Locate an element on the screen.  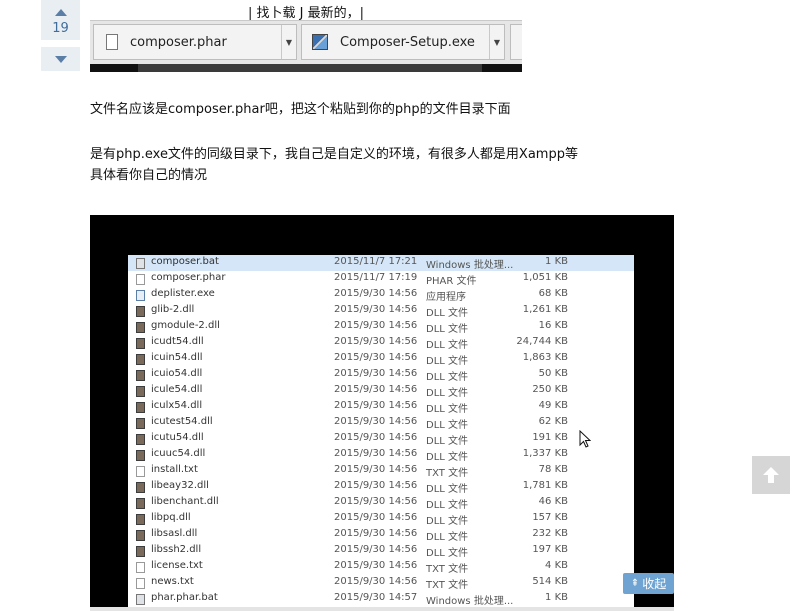
file-date: 2015/11/7 17:21 is located at coordinates (376, 261).